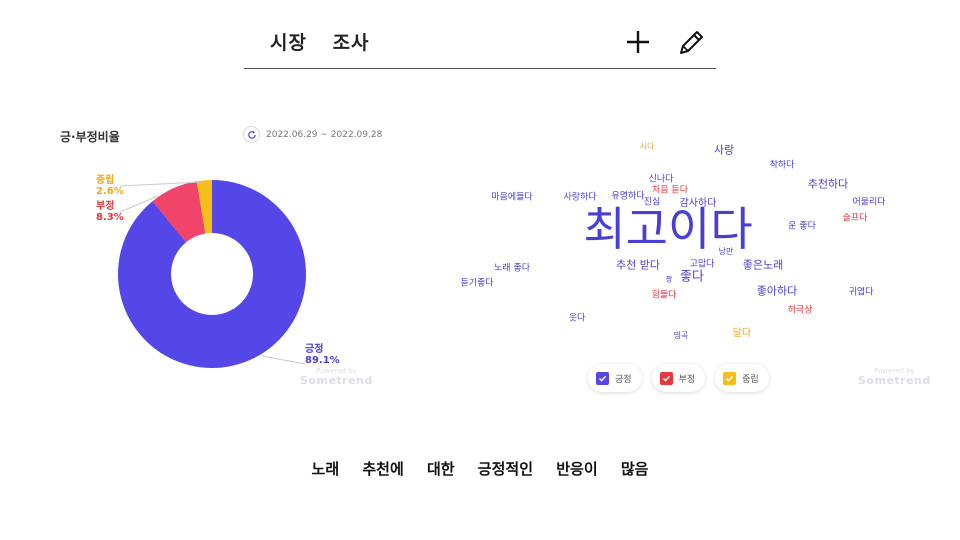 The image size is (960, 540). What do you see at coordinates (687, 379) in the screenshot?
I see `legend-negative-label: 부정` at bounding box center [687, 379].